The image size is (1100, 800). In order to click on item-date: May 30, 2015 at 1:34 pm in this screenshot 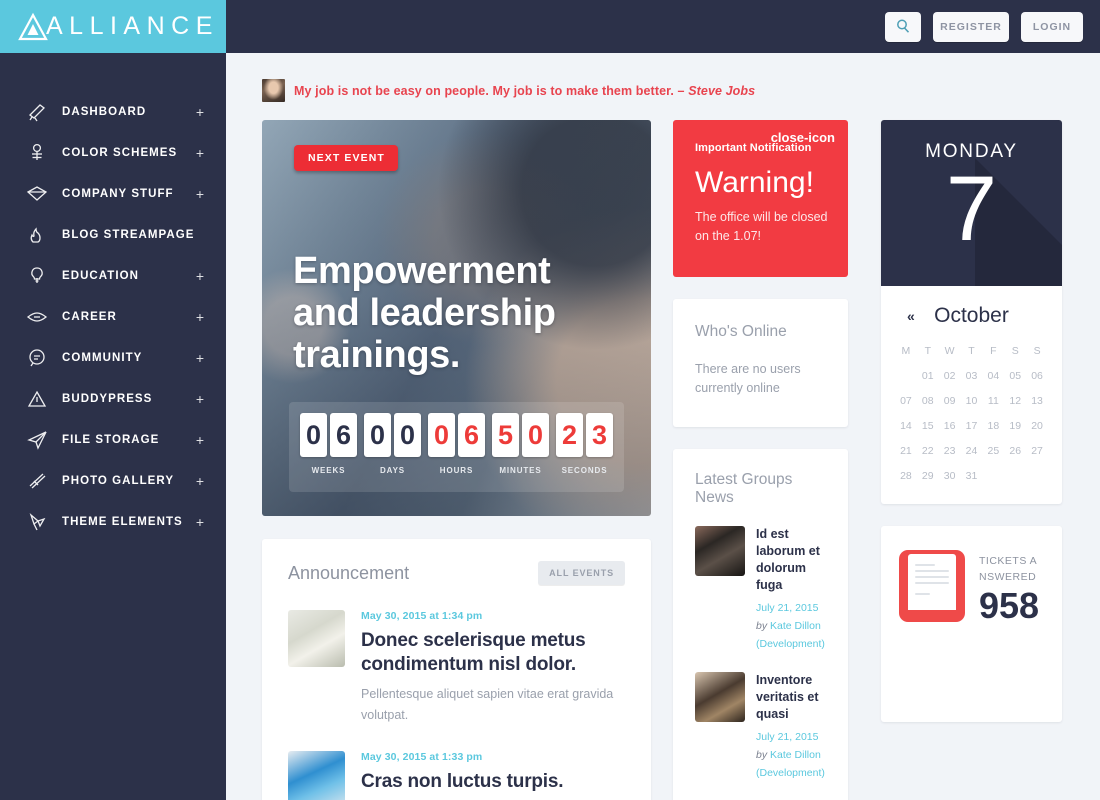, I will do `click(422, 616)`.